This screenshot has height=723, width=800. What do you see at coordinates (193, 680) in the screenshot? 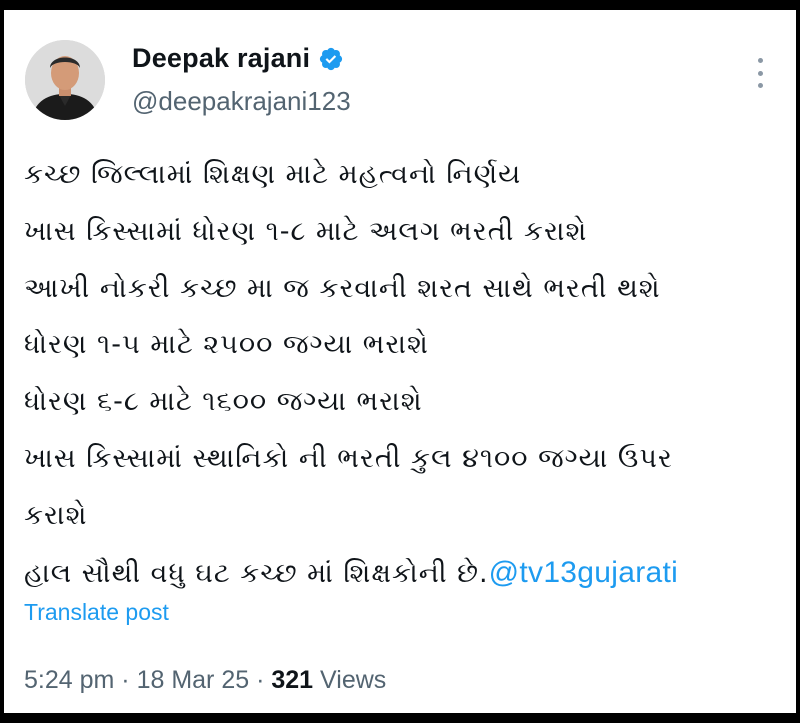
I see `post-date: 18 Mar 25` at bounding box center [193, 680].